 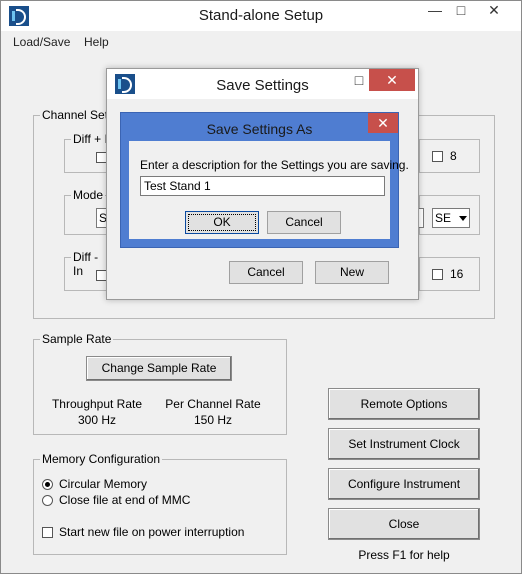 I want to click on menu-help: Help, so click(x=96, y=42).